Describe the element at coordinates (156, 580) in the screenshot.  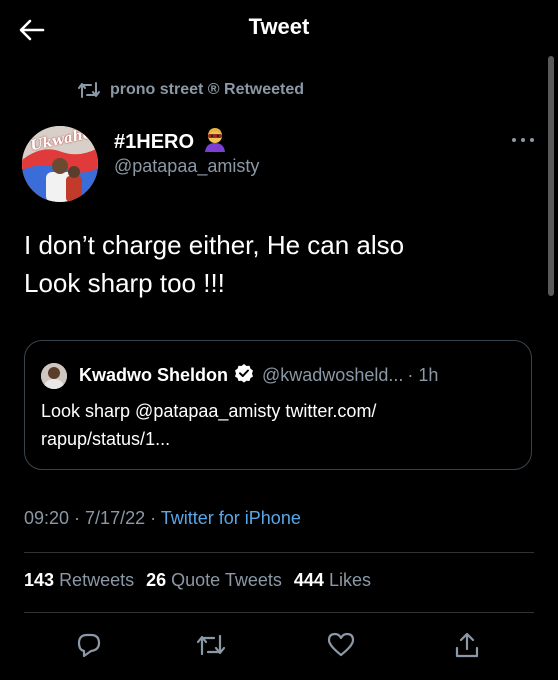
I see `quote-tweets-count: 26` at that location.